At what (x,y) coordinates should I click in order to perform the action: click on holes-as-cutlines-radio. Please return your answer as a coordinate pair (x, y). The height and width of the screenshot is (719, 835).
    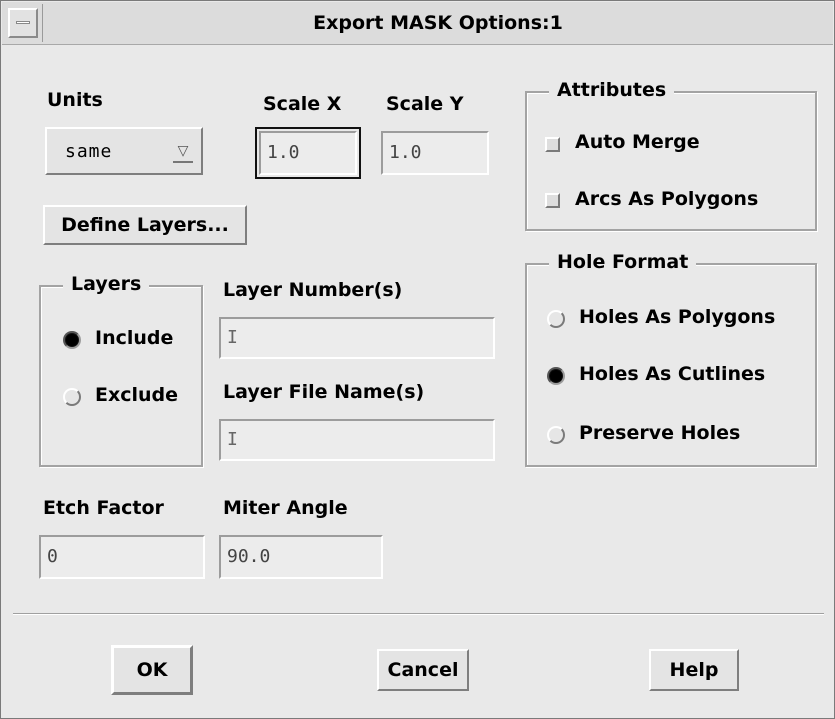
    Looking at the image, I should click on (556, 376).